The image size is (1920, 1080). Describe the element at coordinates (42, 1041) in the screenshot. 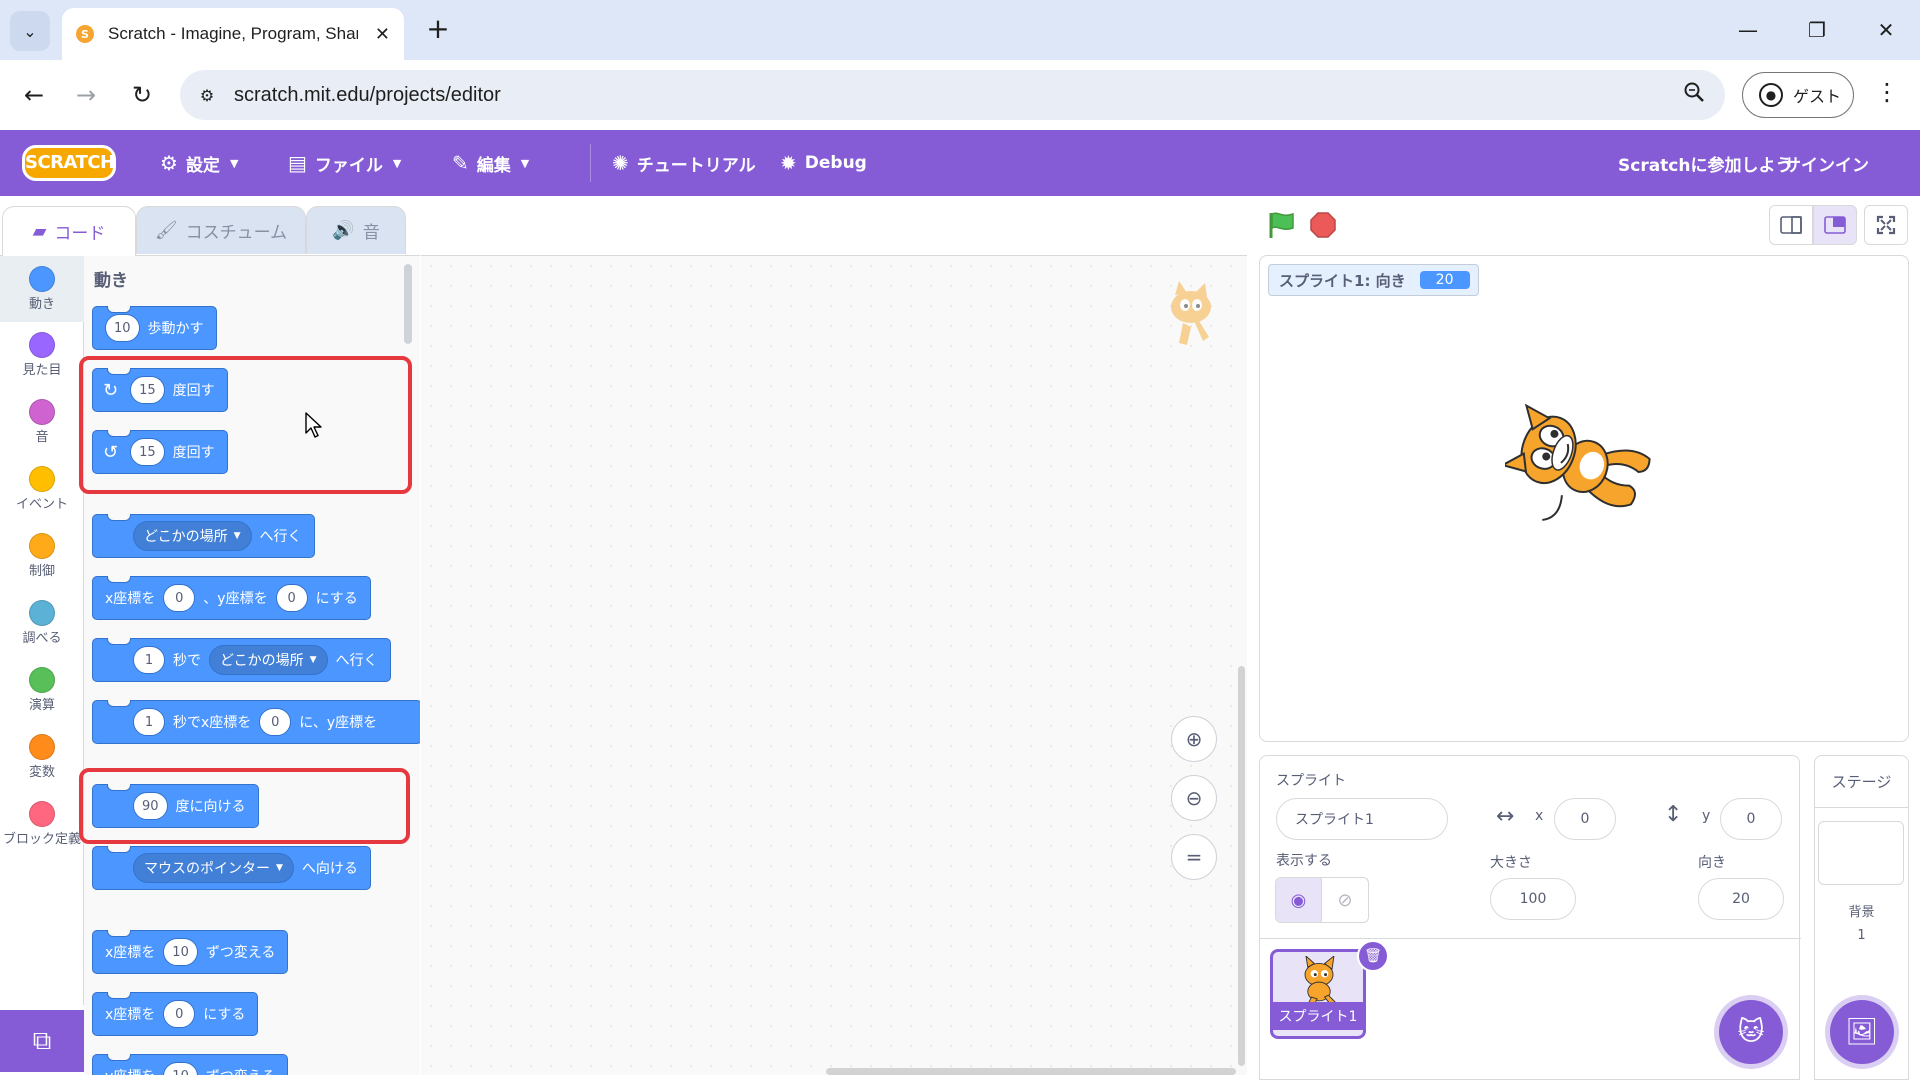

I see `add-extension-button: ⧉` at that location.